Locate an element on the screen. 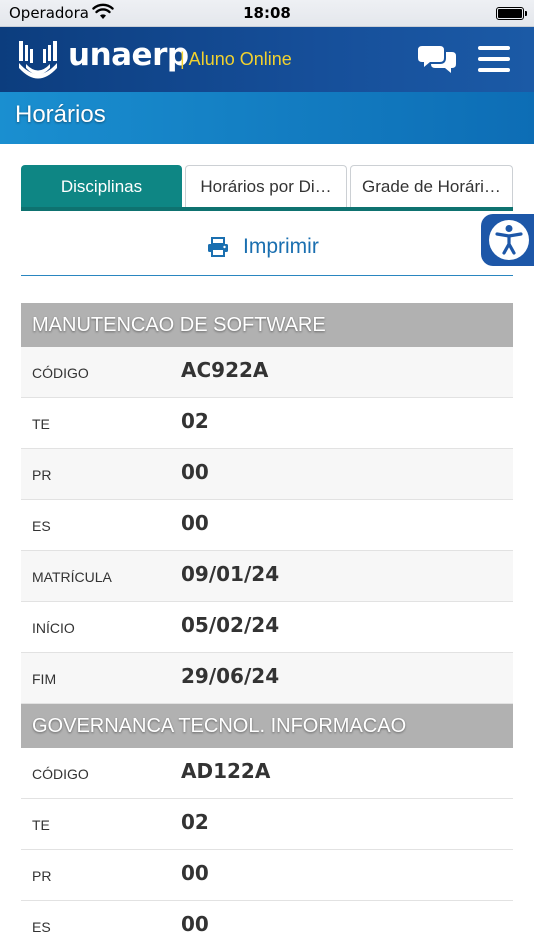 The image size is (534, 950). tab-disciplinas: Disciplinas is located at coordinates (101, 186).